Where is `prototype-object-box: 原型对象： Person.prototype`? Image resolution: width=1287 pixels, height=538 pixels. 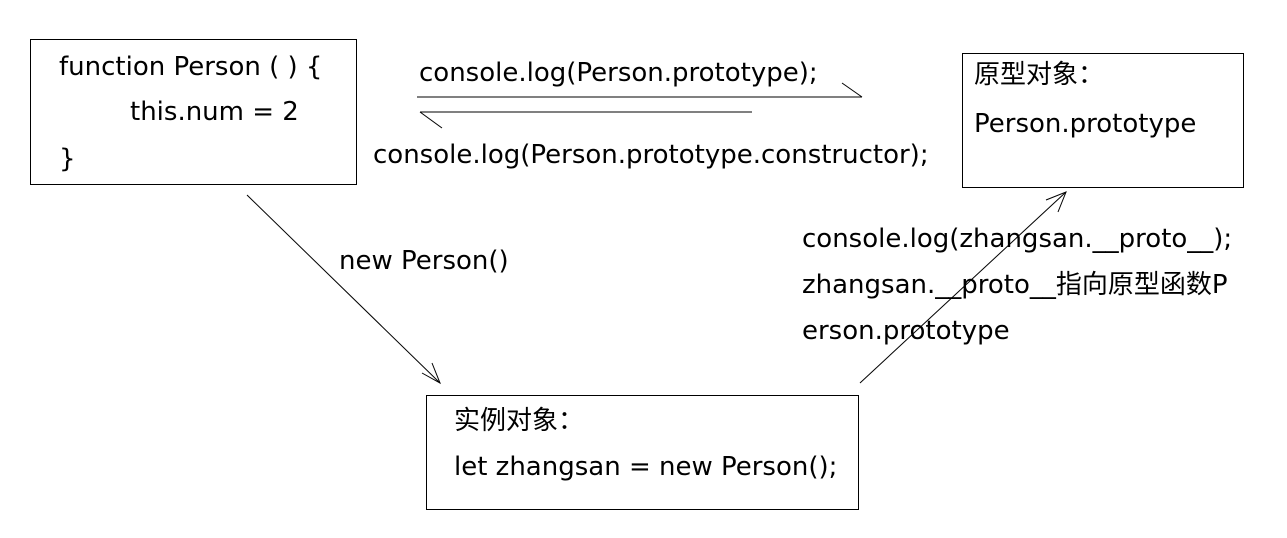
prototype-object-box: 原型对象： Person.prototype is located at coordinates (1103, 120).